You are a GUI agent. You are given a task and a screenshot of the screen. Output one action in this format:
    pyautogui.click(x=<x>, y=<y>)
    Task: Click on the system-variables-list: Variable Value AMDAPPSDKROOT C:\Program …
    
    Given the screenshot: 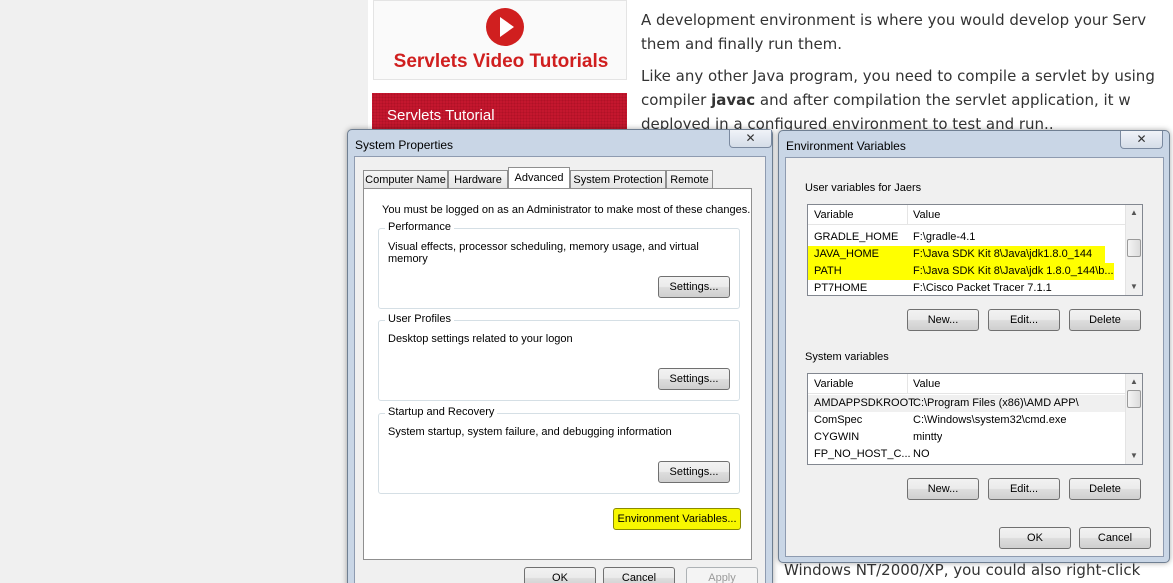 What is the action you would take?
    pyautogui.click(x=975, y=419)
    